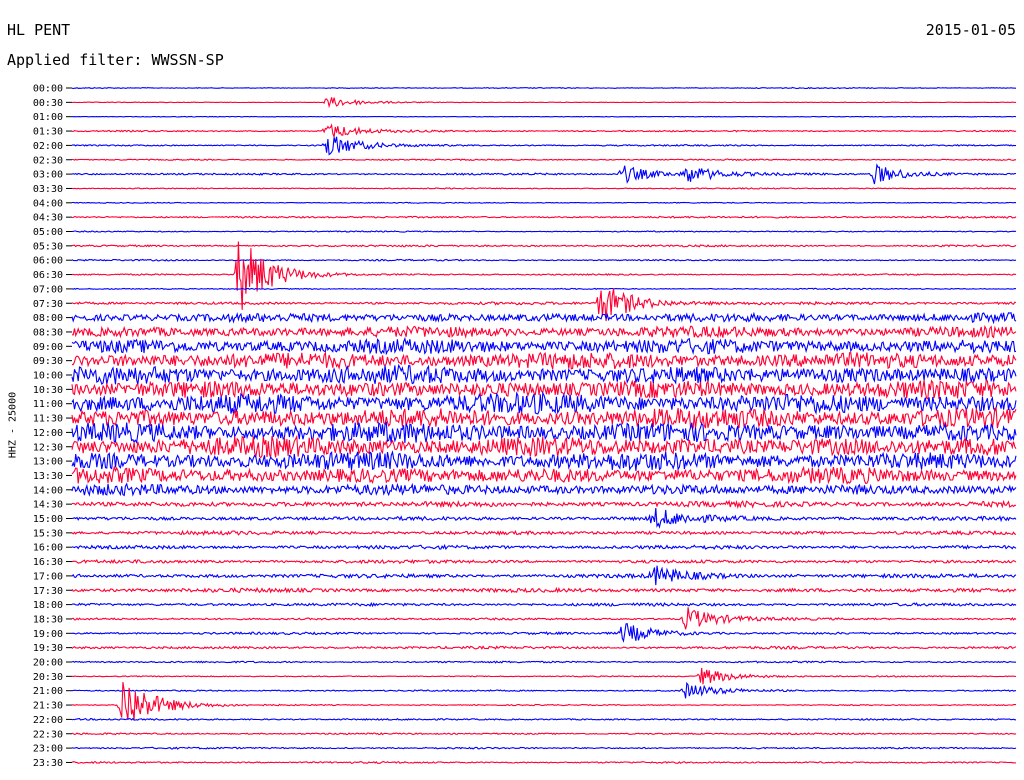 The width and height of the screenshot is (1024, 780). Describe the element at coordinates (48, 175) in the screenshot. I see `row-time-label: 03:00` at that location.